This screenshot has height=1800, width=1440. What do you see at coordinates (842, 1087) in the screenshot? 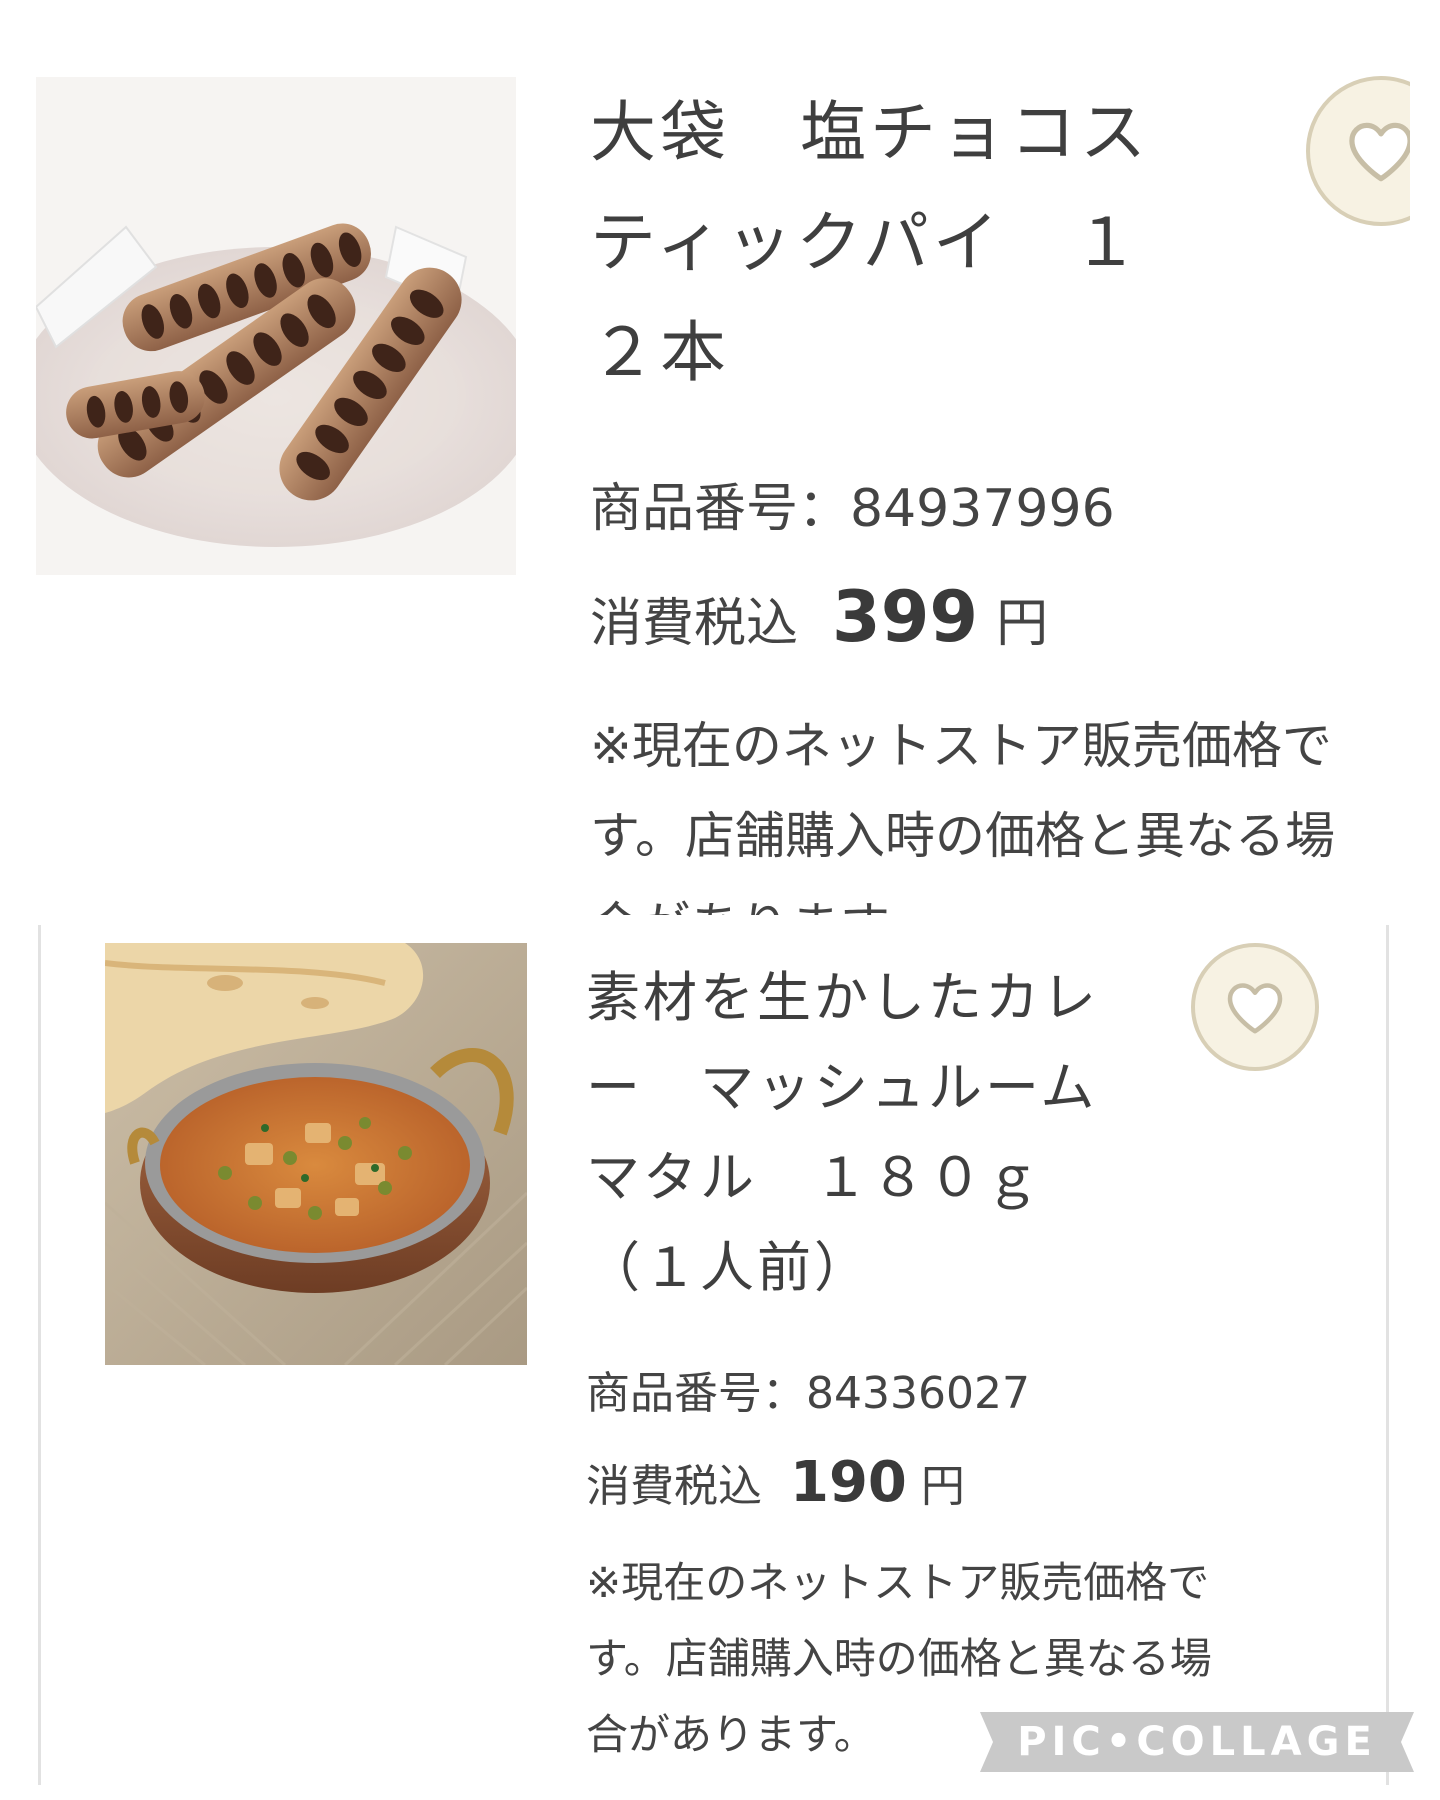
I see `product-title-line: ー マッシュルーム` at bounding box center [842, 1087].